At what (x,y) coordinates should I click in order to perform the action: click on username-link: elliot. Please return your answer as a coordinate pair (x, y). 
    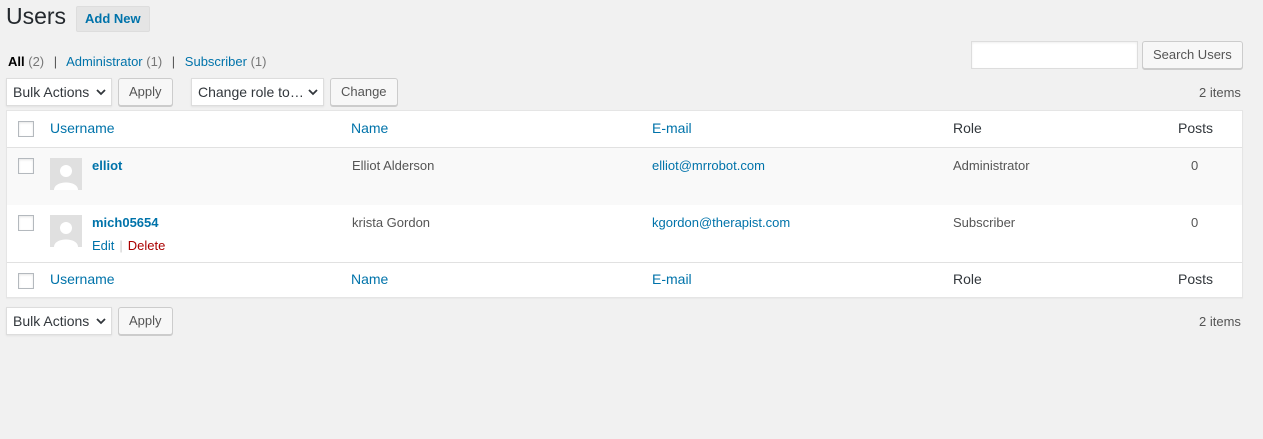
    Looking at the image, I should click on (107, 165).